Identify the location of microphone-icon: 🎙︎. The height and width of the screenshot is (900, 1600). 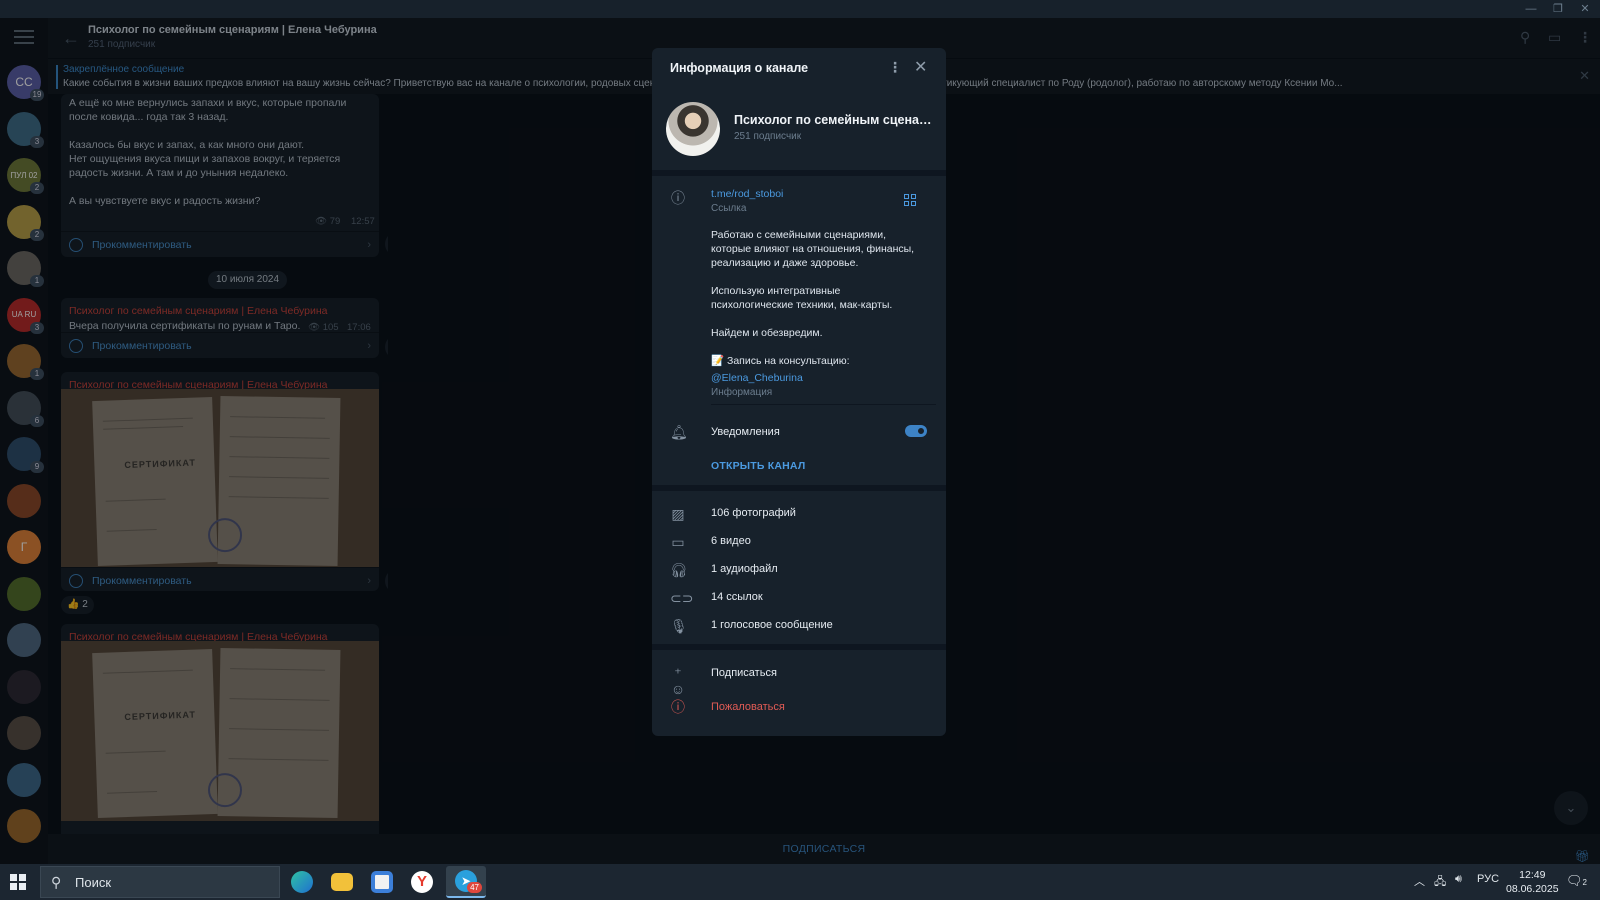
(679, 626).